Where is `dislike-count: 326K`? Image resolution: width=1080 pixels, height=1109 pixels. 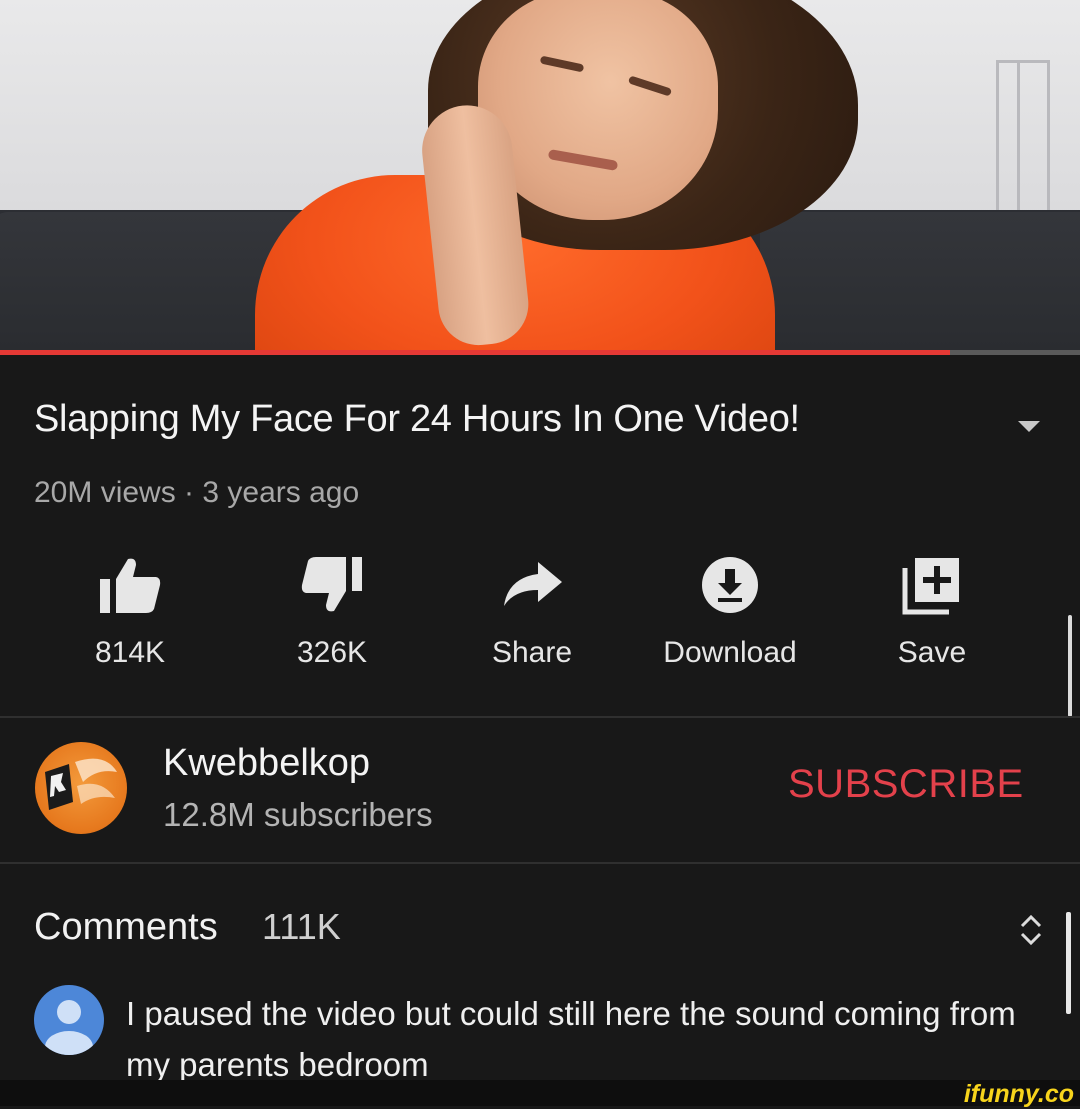 dislike-count: 326K is located at coordinates (332, 652).